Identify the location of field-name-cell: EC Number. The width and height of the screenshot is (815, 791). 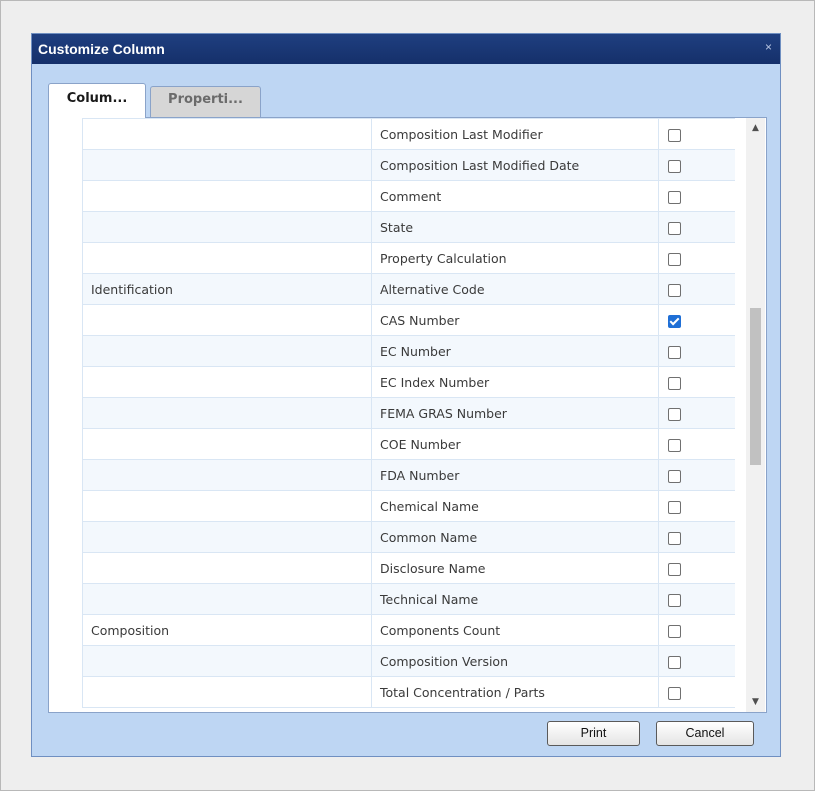
(515, 351).